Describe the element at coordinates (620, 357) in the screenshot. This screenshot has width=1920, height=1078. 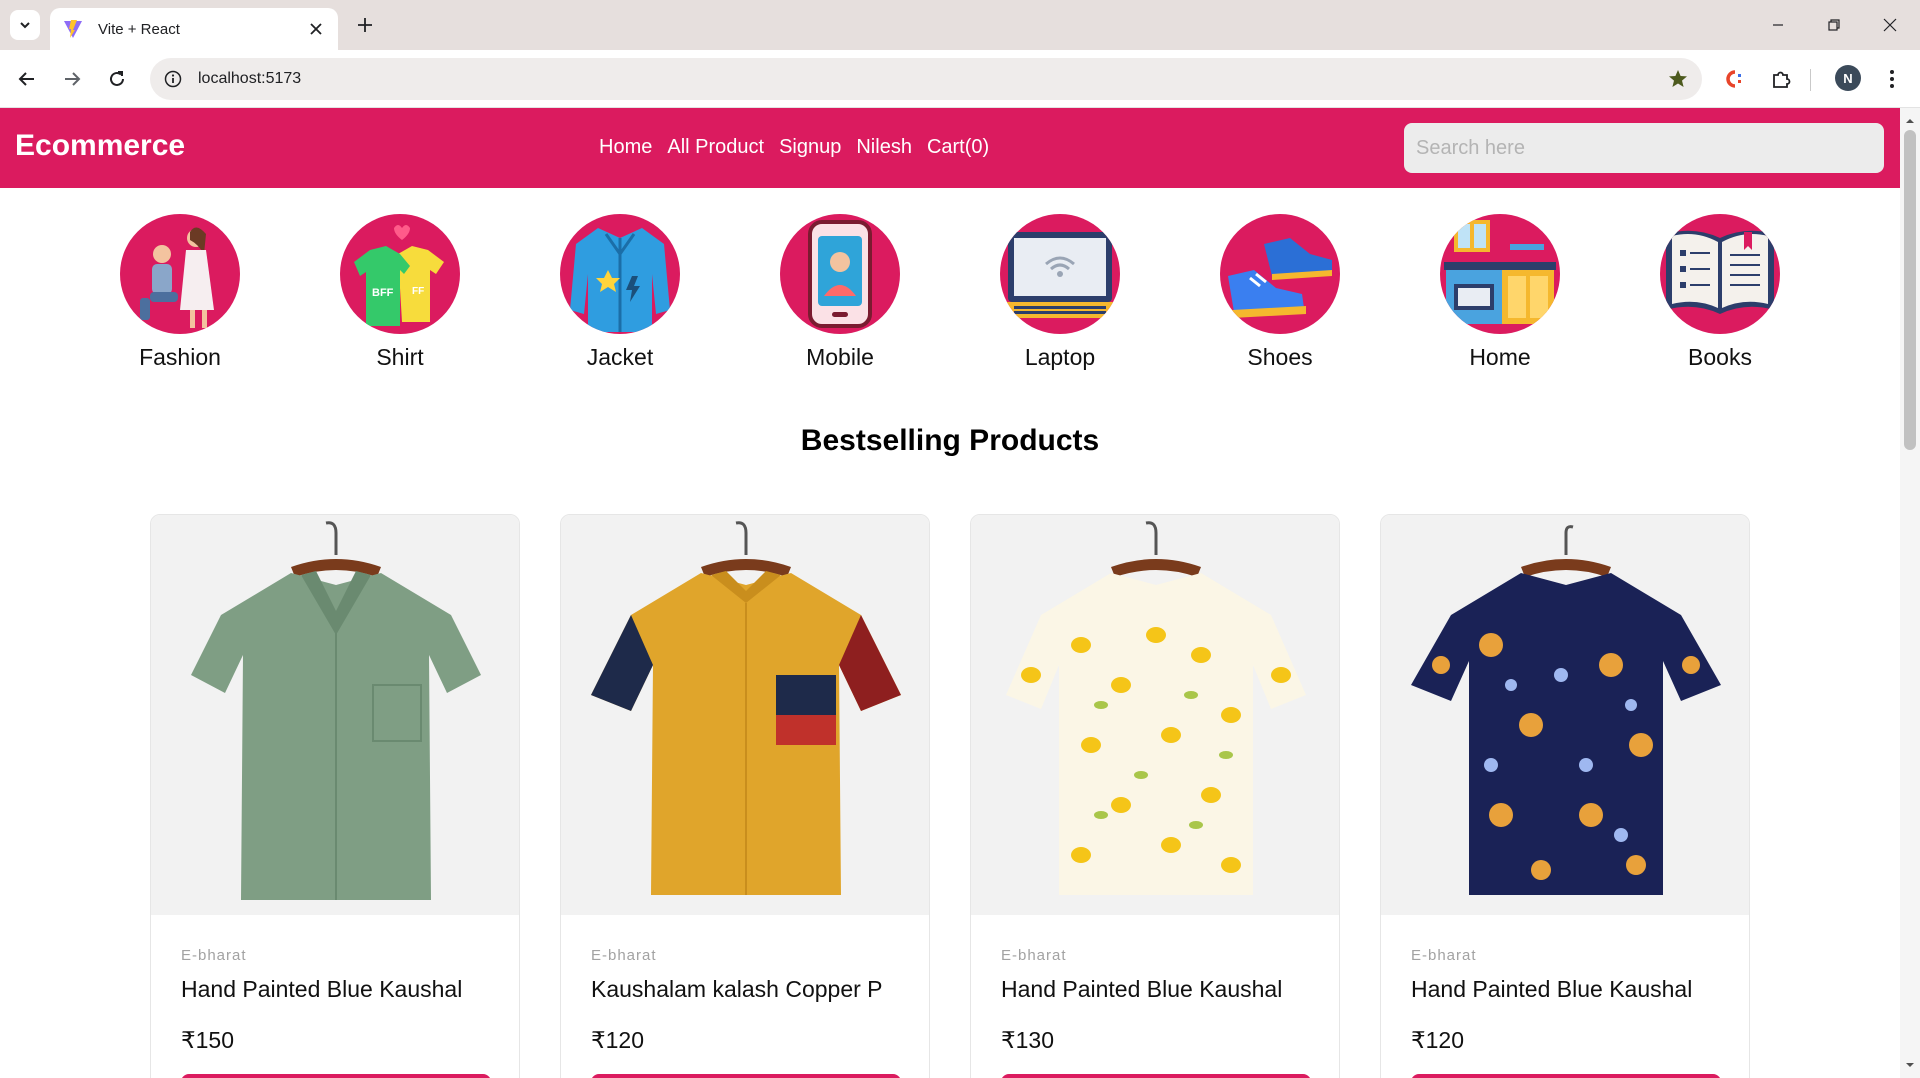
I see `category-label: Jacket` at that location.